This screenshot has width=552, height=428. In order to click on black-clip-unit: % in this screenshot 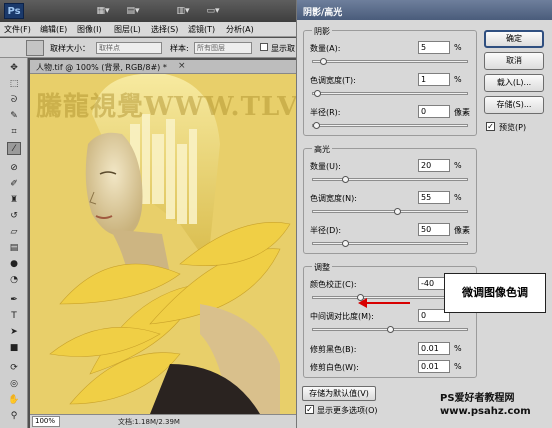, I will do `click(458, 348)`.